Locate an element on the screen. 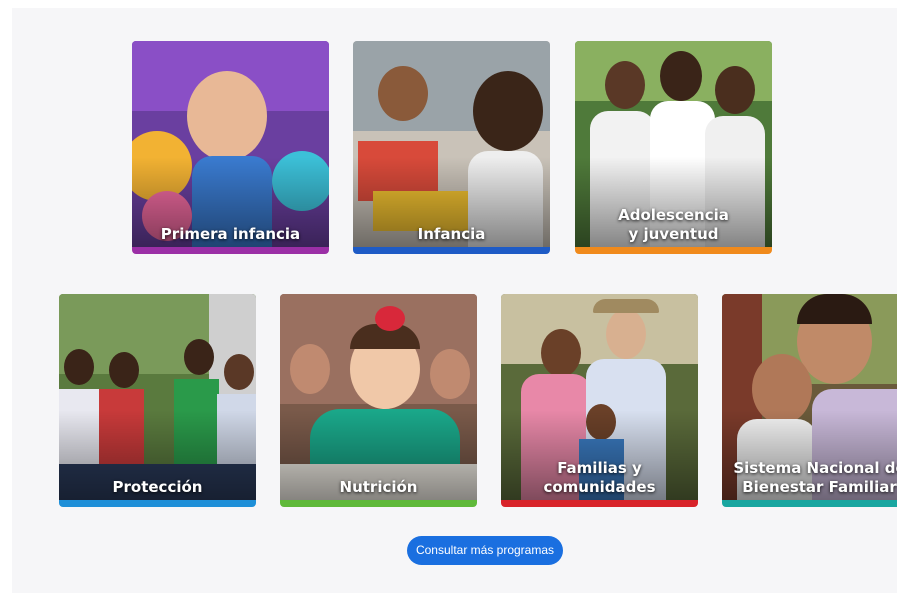  program-label: Familias y comunidades is located at coordinates (599, 477).